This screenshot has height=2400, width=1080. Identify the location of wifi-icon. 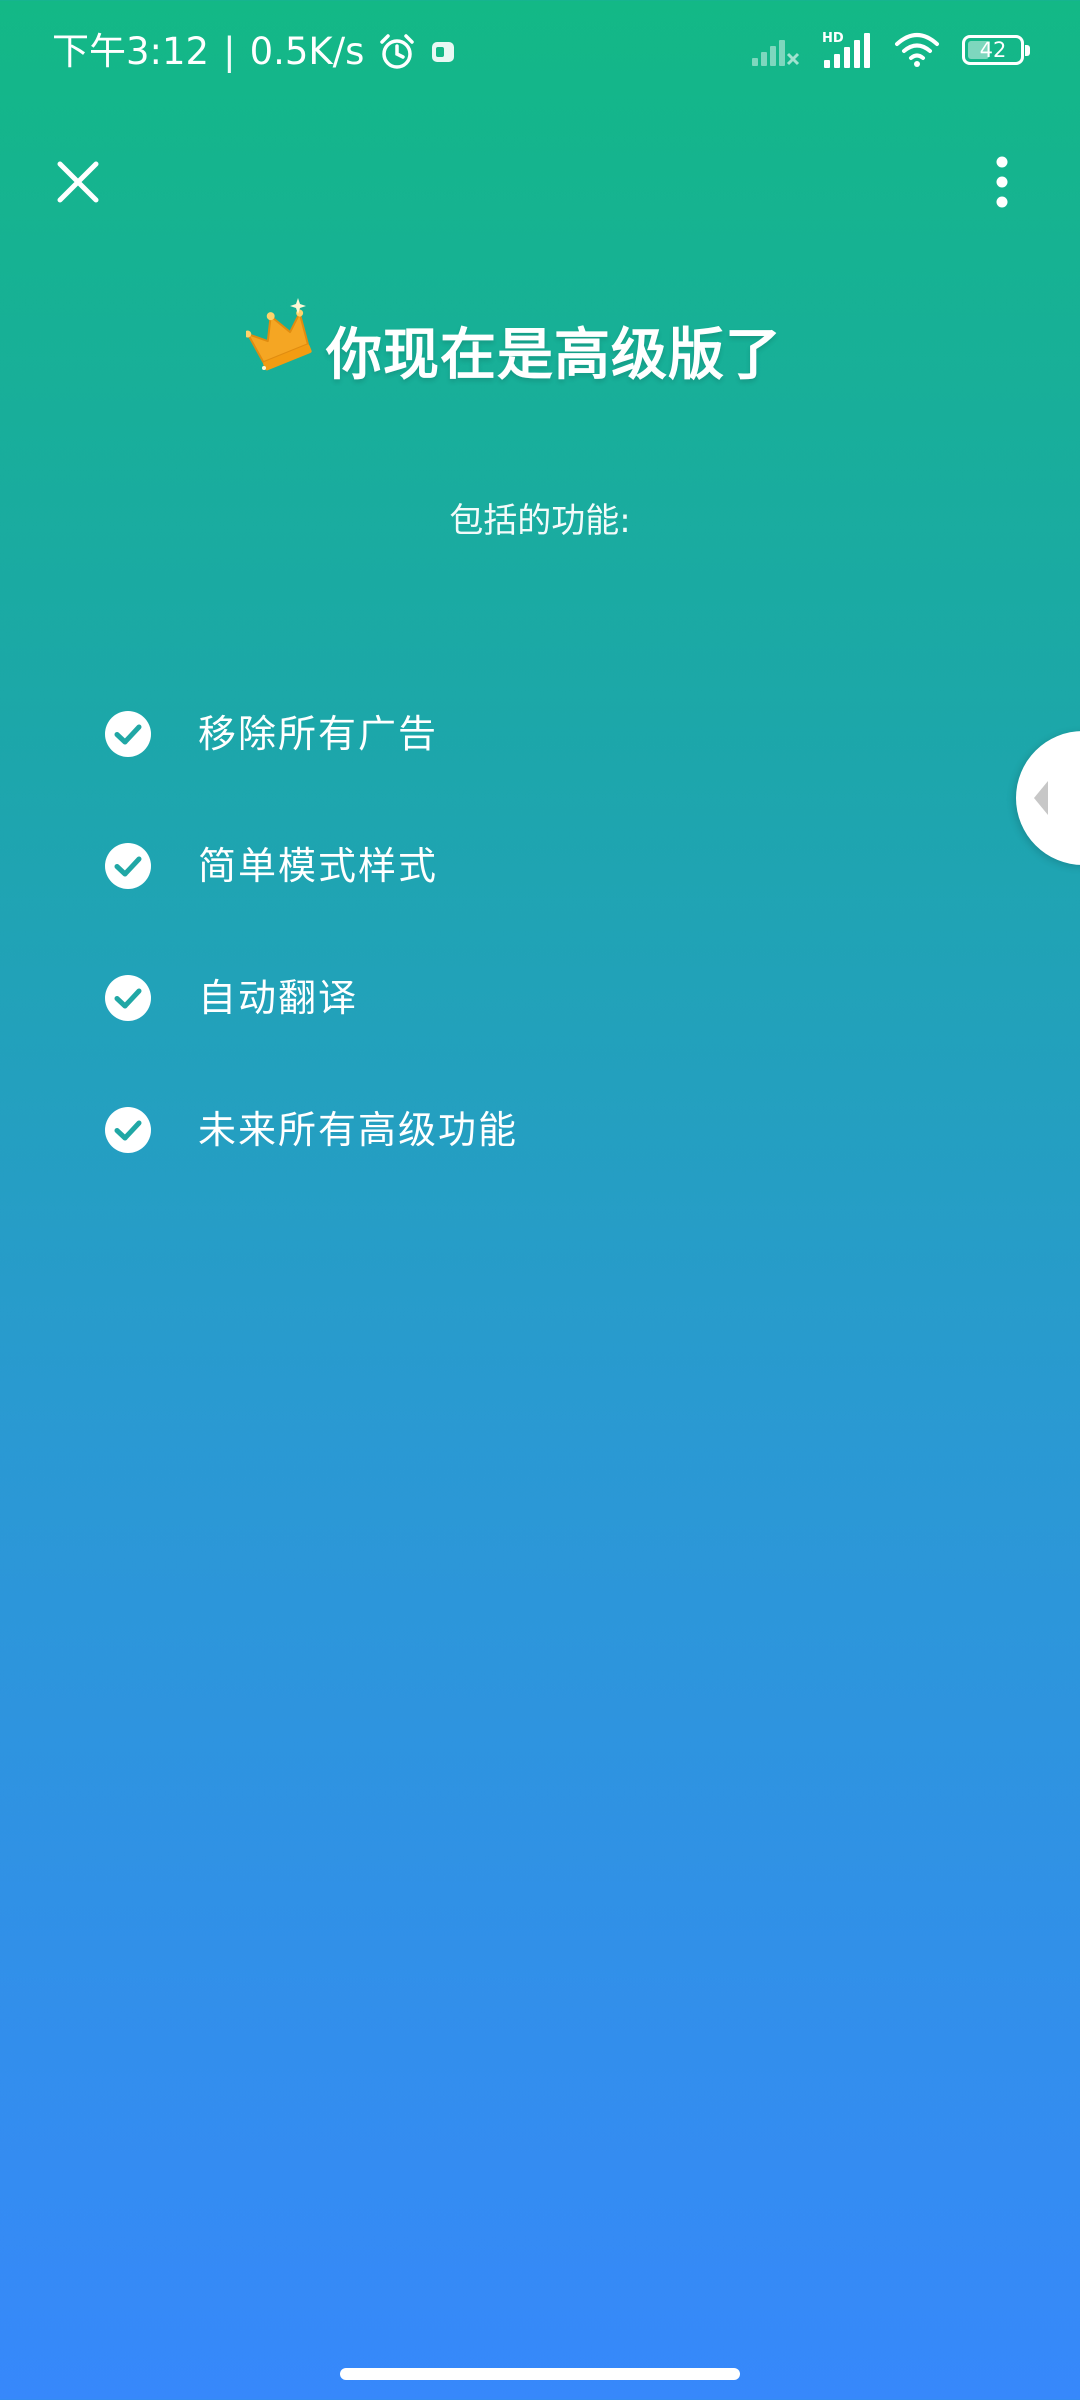
(917, 50).